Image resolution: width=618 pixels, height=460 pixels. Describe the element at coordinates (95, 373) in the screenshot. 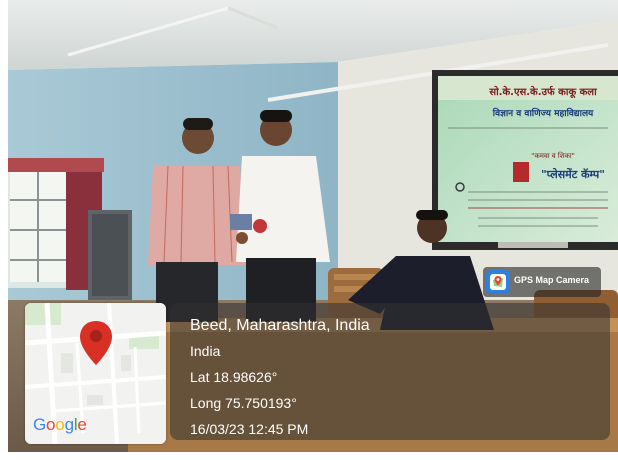

I see `map-thumbnail: Google` at that location.